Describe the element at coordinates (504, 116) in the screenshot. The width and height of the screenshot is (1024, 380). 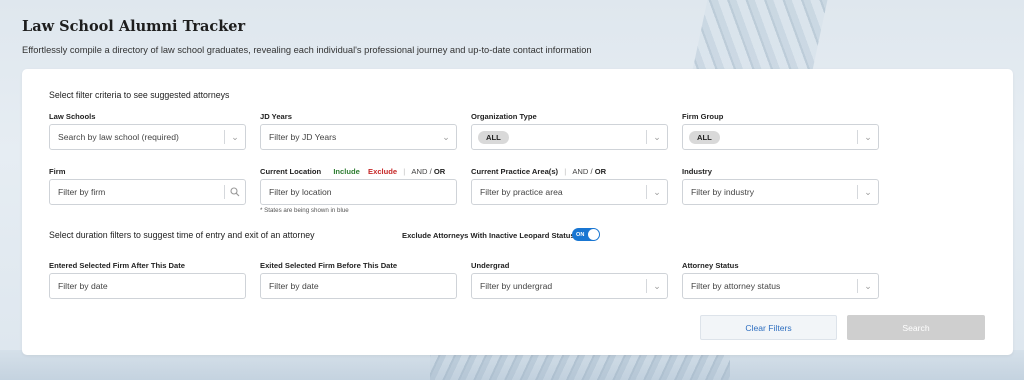
I see `organization-type-label: Organization Type` at that location.